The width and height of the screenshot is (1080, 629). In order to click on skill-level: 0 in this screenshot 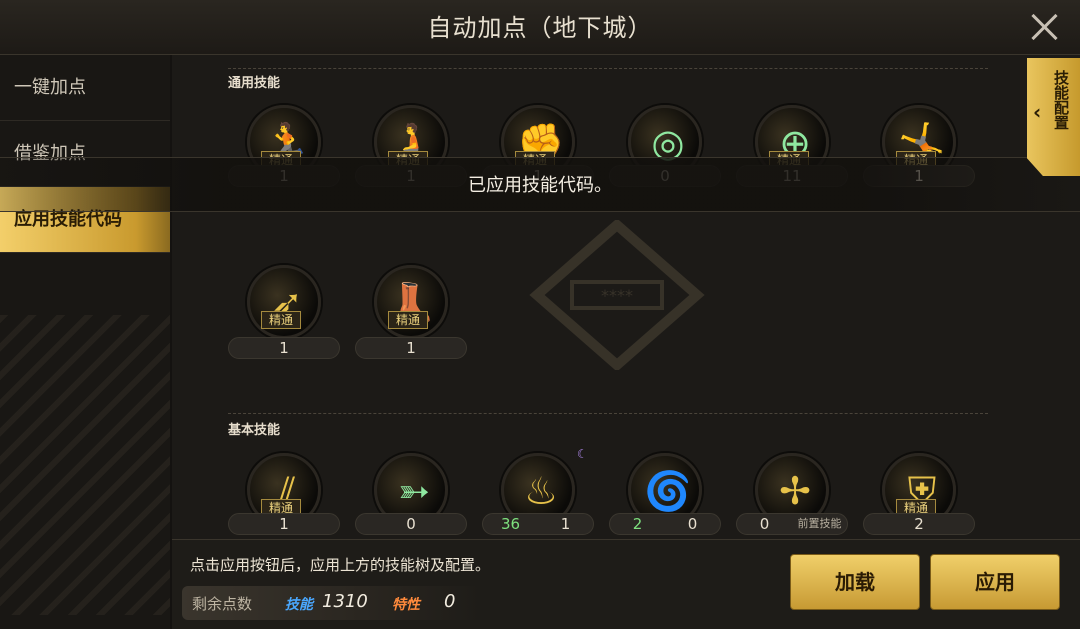, I will do `click(411, 524)`.